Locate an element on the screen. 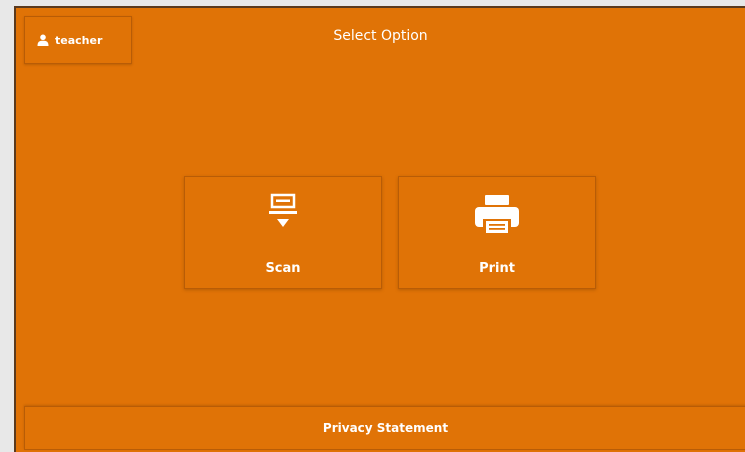  scan-label: Scan is located at coordinates (283, 268).